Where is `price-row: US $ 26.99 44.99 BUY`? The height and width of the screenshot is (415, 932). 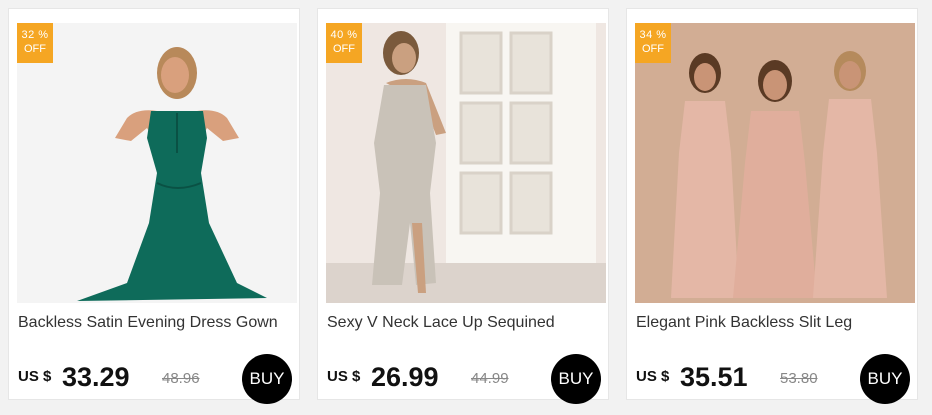 price-row: US $ 26.99 44.99 BUY is located at coordinates (464, 379).